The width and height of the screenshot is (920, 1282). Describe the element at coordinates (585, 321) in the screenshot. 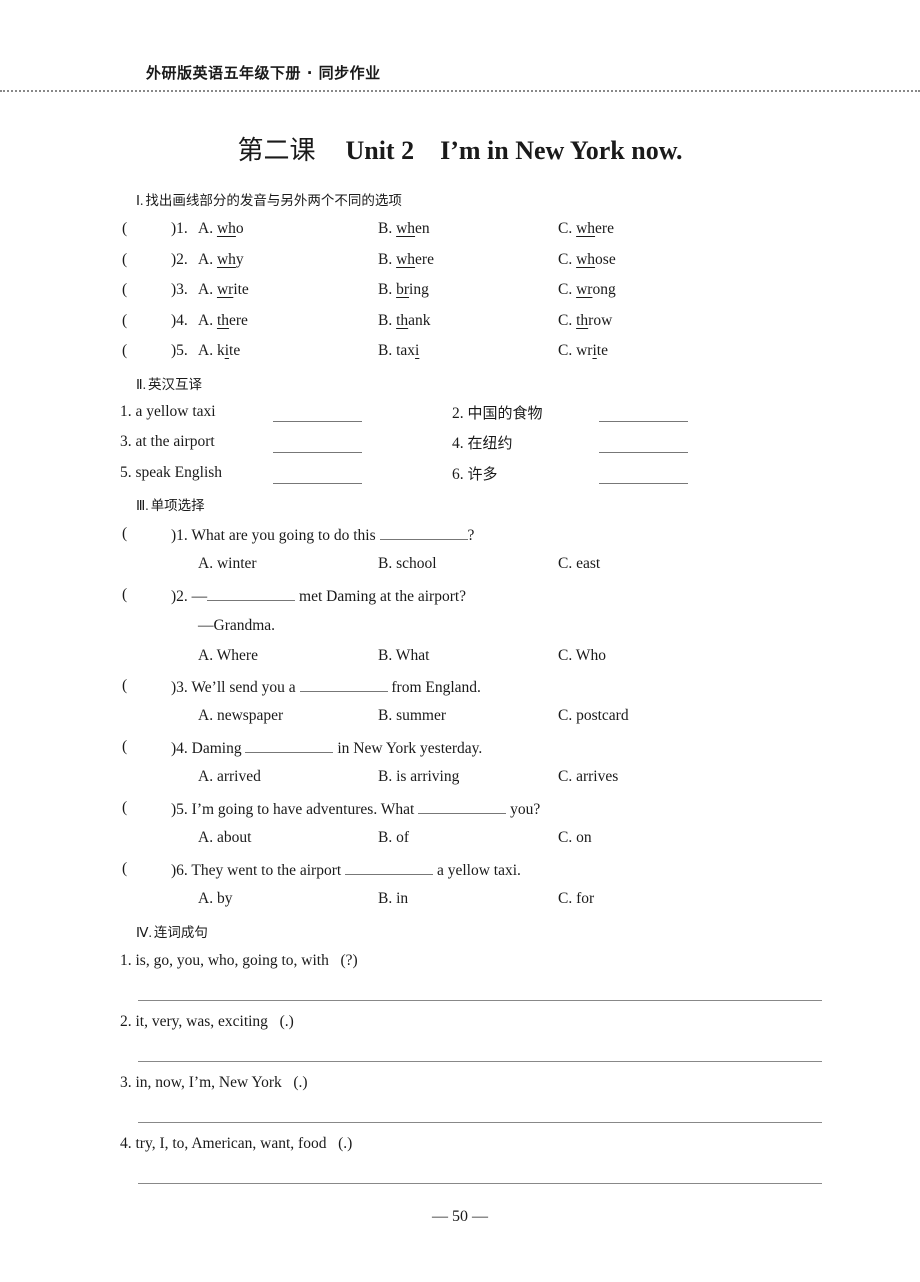

I see `option-c: C. throw` at that location.